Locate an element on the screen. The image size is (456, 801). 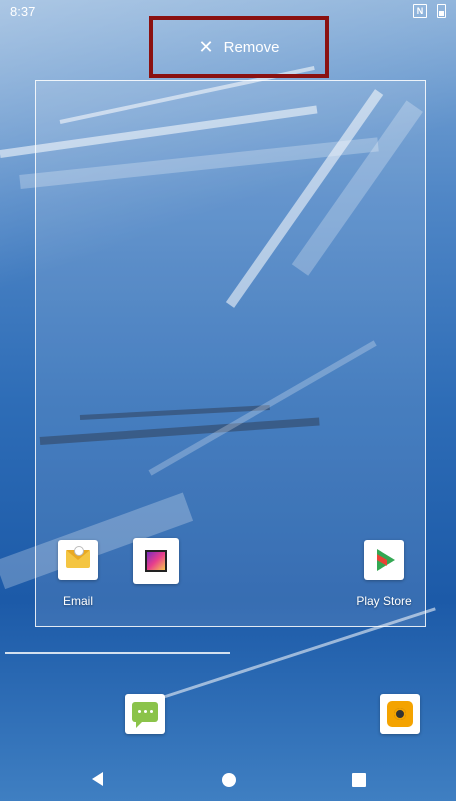
nfc-icon: N is located at coordinates (420, 11).